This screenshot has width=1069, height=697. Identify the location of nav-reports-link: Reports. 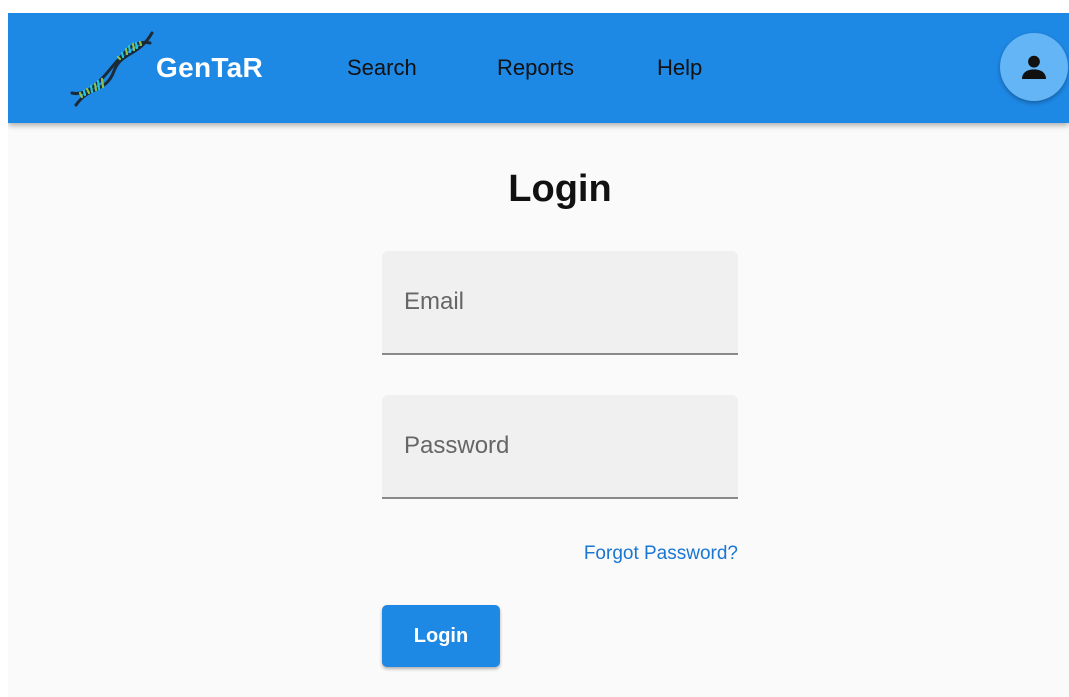
(535, 68).